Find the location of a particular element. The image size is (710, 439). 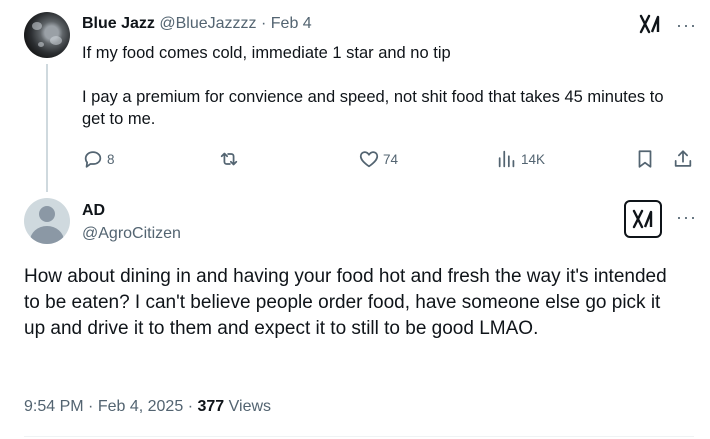

post-time: 9:54 PM is located at coordinates (54, 406).